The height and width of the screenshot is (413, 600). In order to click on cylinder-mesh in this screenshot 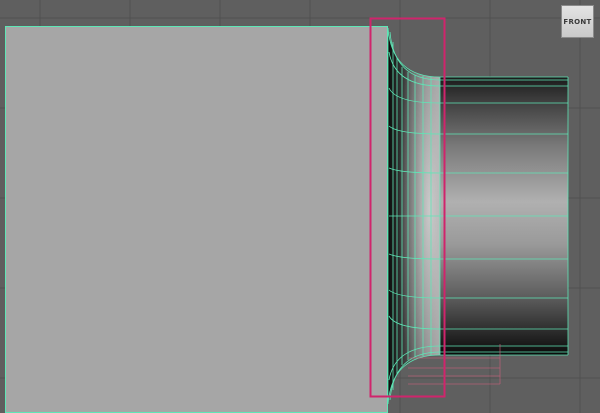, I will do `click(504, 216)`.